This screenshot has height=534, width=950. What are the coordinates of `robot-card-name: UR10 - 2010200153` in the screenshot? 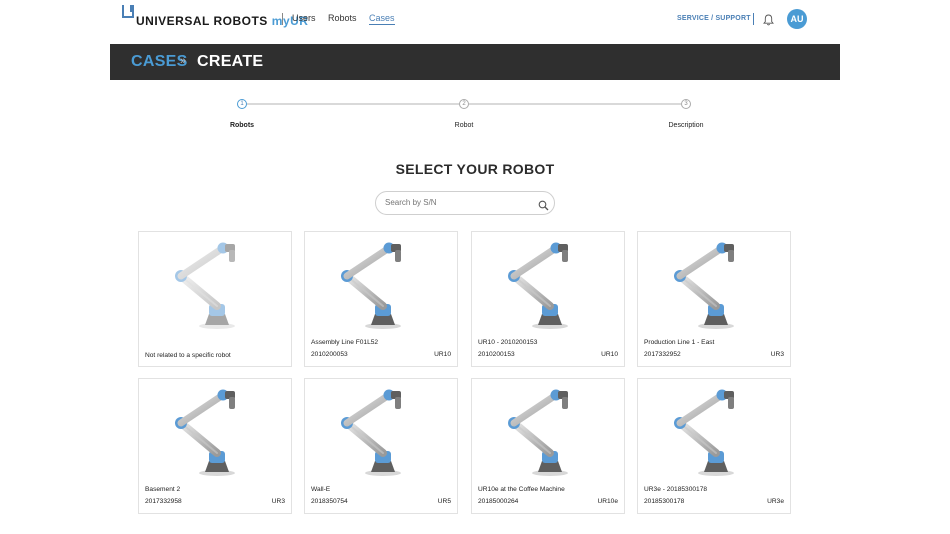 It's located at (508, 342).